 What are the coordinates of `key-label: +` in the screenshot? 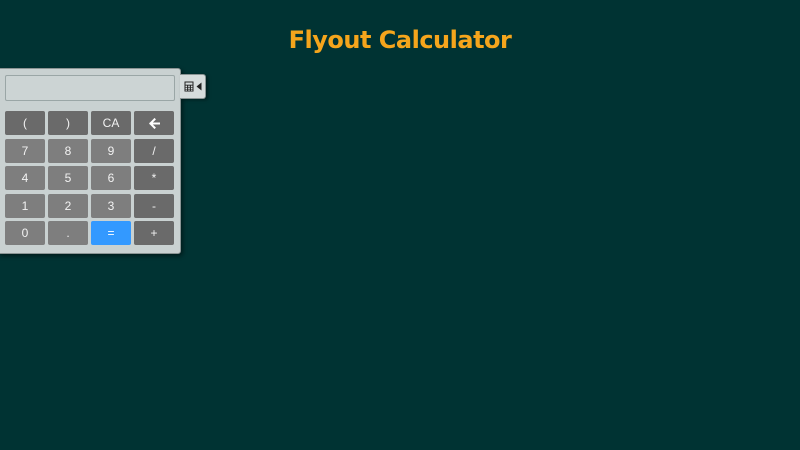 It's located at (154, 233).